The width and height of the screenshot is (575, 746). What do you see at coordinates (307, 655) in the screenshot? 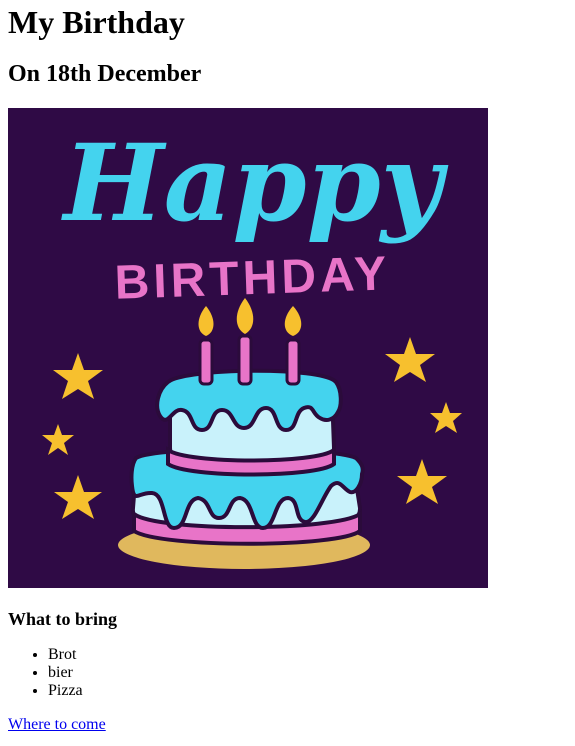
I see `bring-list-item: Brot` at bounding box center [307, 655].